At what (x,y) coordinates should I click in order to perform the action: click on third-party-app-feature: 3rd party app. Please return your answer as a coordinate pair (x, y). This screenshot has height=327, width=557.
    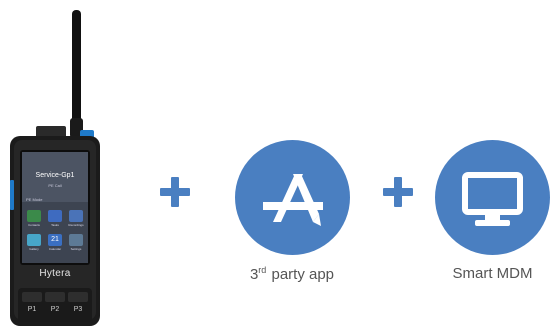
    Looking at the image, I should click on (292, 211).